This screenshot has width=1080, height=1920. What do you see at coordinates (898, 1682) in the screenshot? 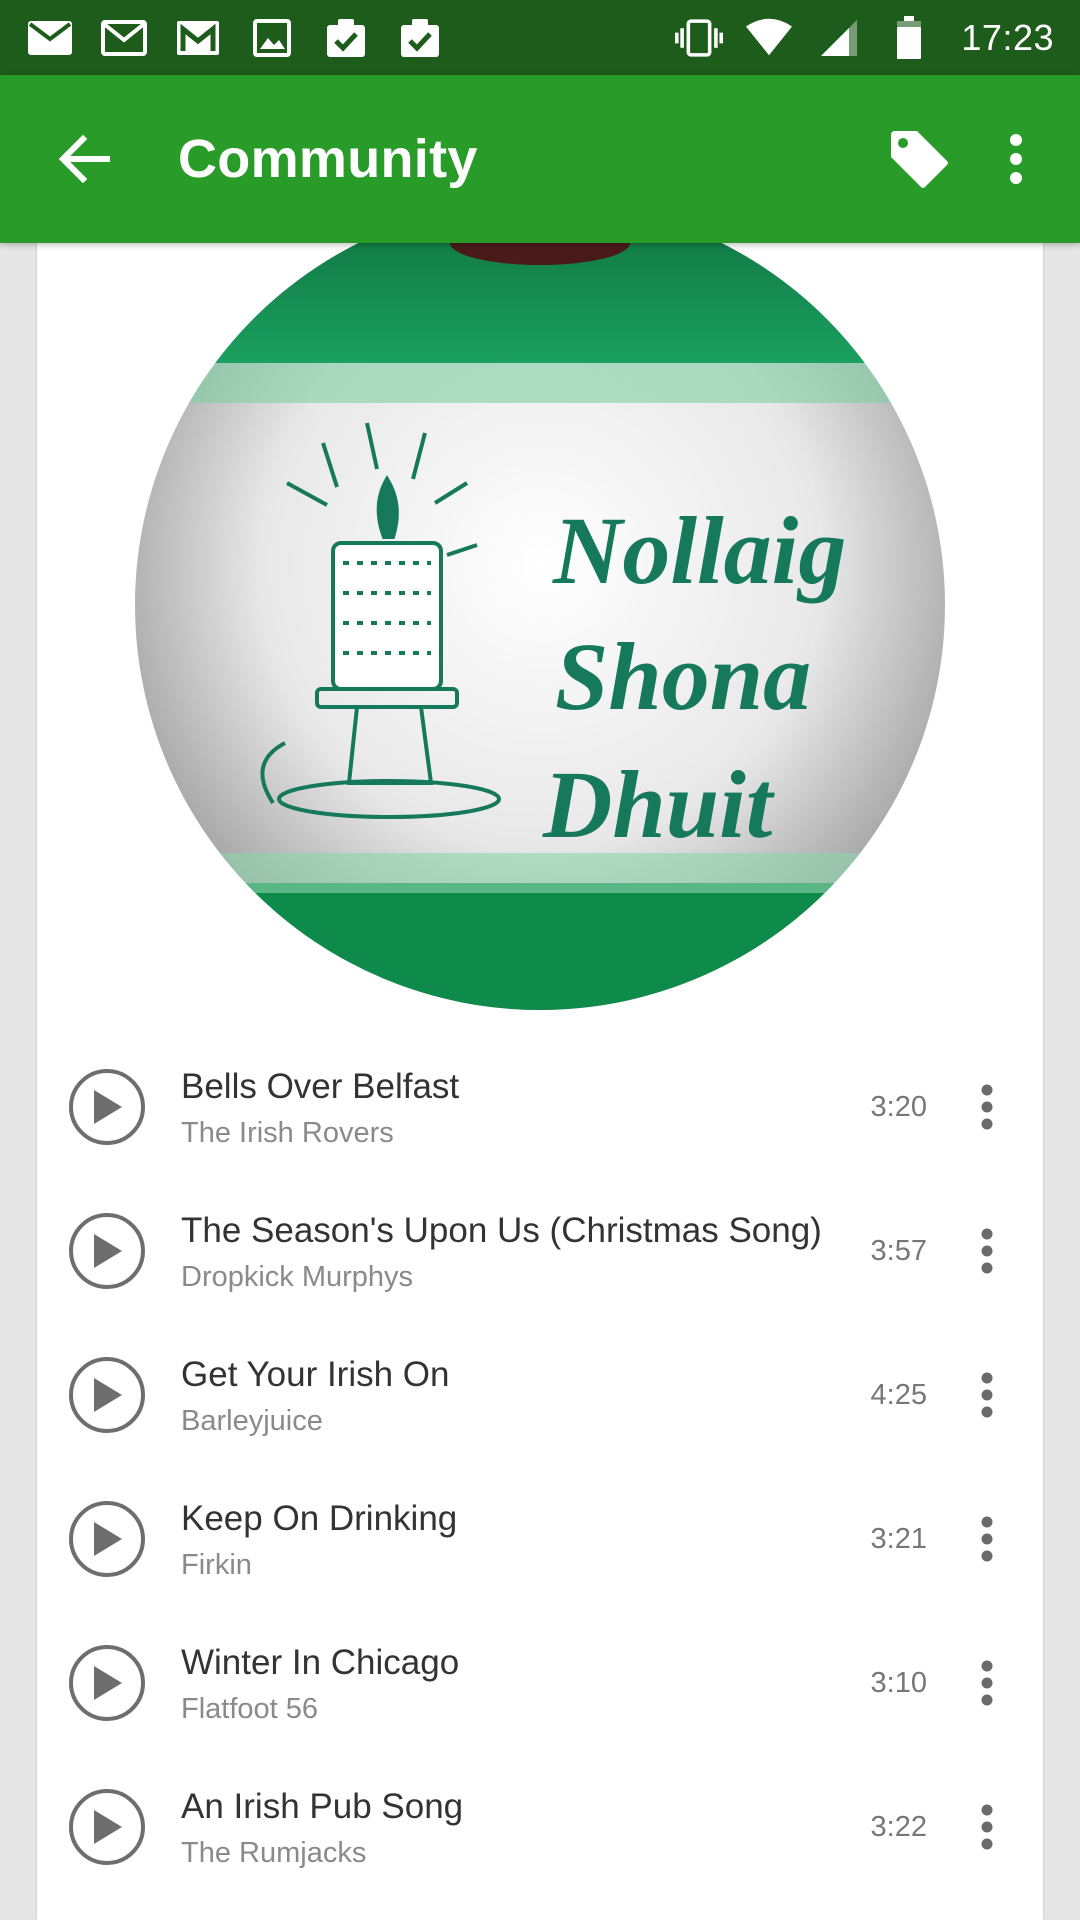
I see `track-duration: 3:10` at bounding box center [898, 1682].